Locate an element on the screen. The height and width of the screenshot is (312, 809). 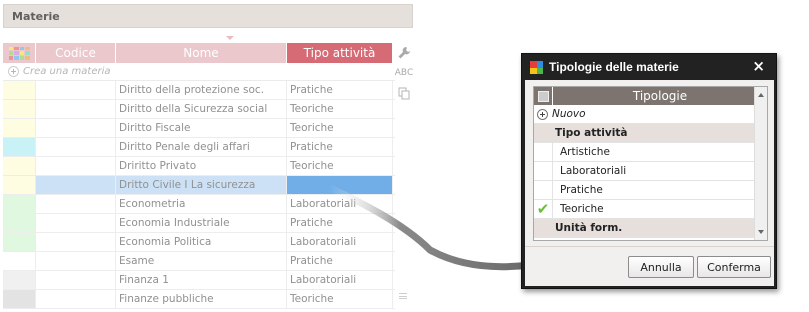
spellcheck-label: ABC is located at coordinates (404, 73).